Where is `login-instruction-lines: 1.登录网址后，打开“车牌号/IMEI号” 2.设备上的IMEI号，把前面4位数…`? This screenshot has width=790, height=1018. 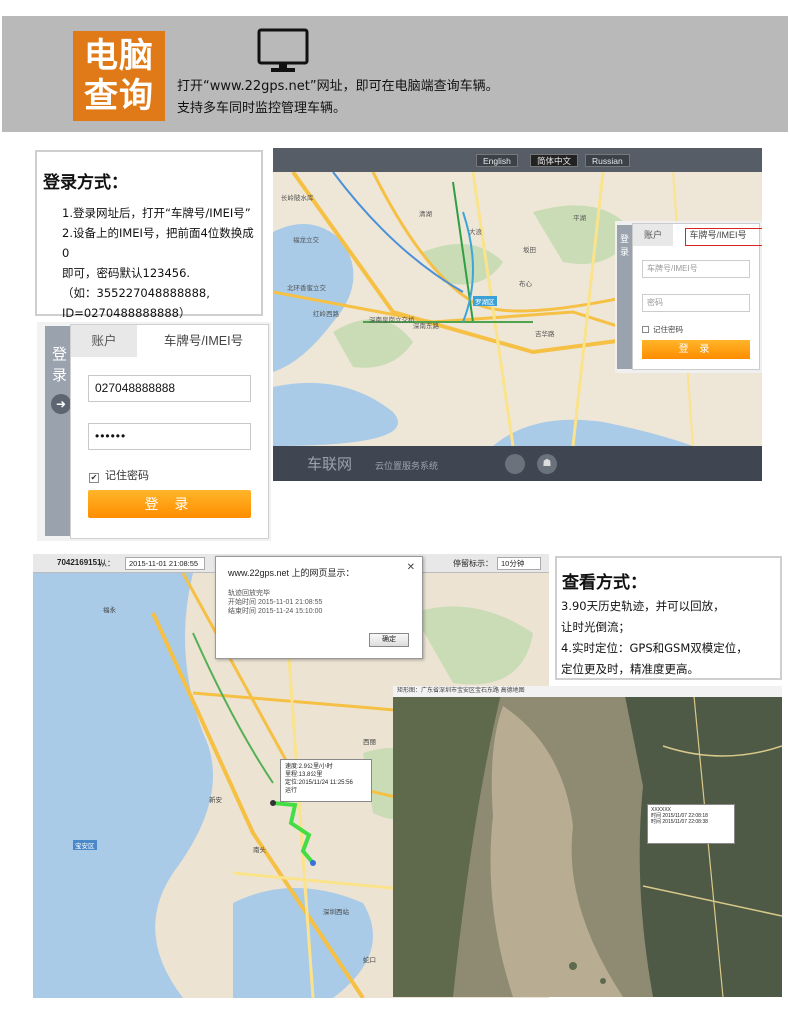
login-instruction-lines: 1.登录网址后，打开“车牌号/IMEI号” 2.设备上的IMEI号，把前面4位数… is located at coordinates (161, 263).